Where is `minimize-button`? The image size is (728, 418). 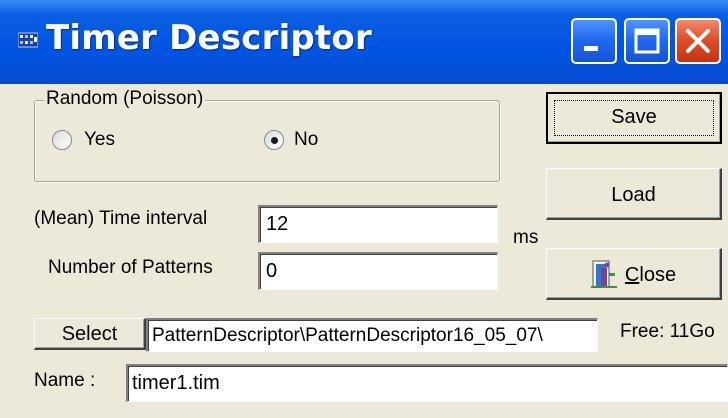 minimize-button is located at coordinates (594, 41).